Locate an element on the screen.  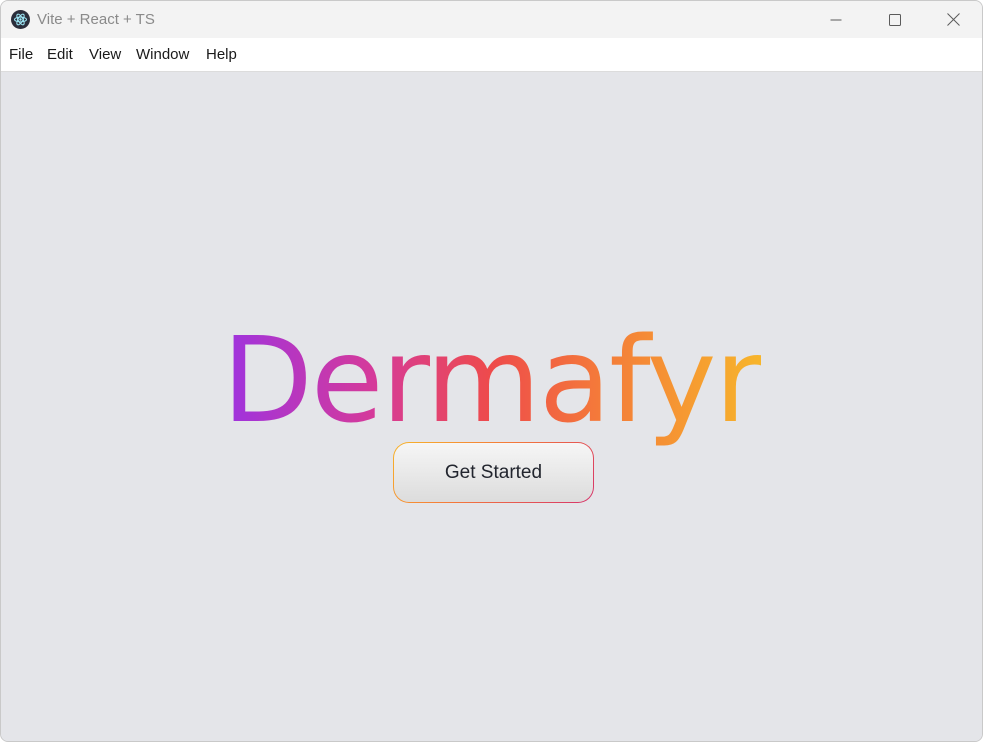
window-title: Vite + React + TS is located at coordinates (96, 19).